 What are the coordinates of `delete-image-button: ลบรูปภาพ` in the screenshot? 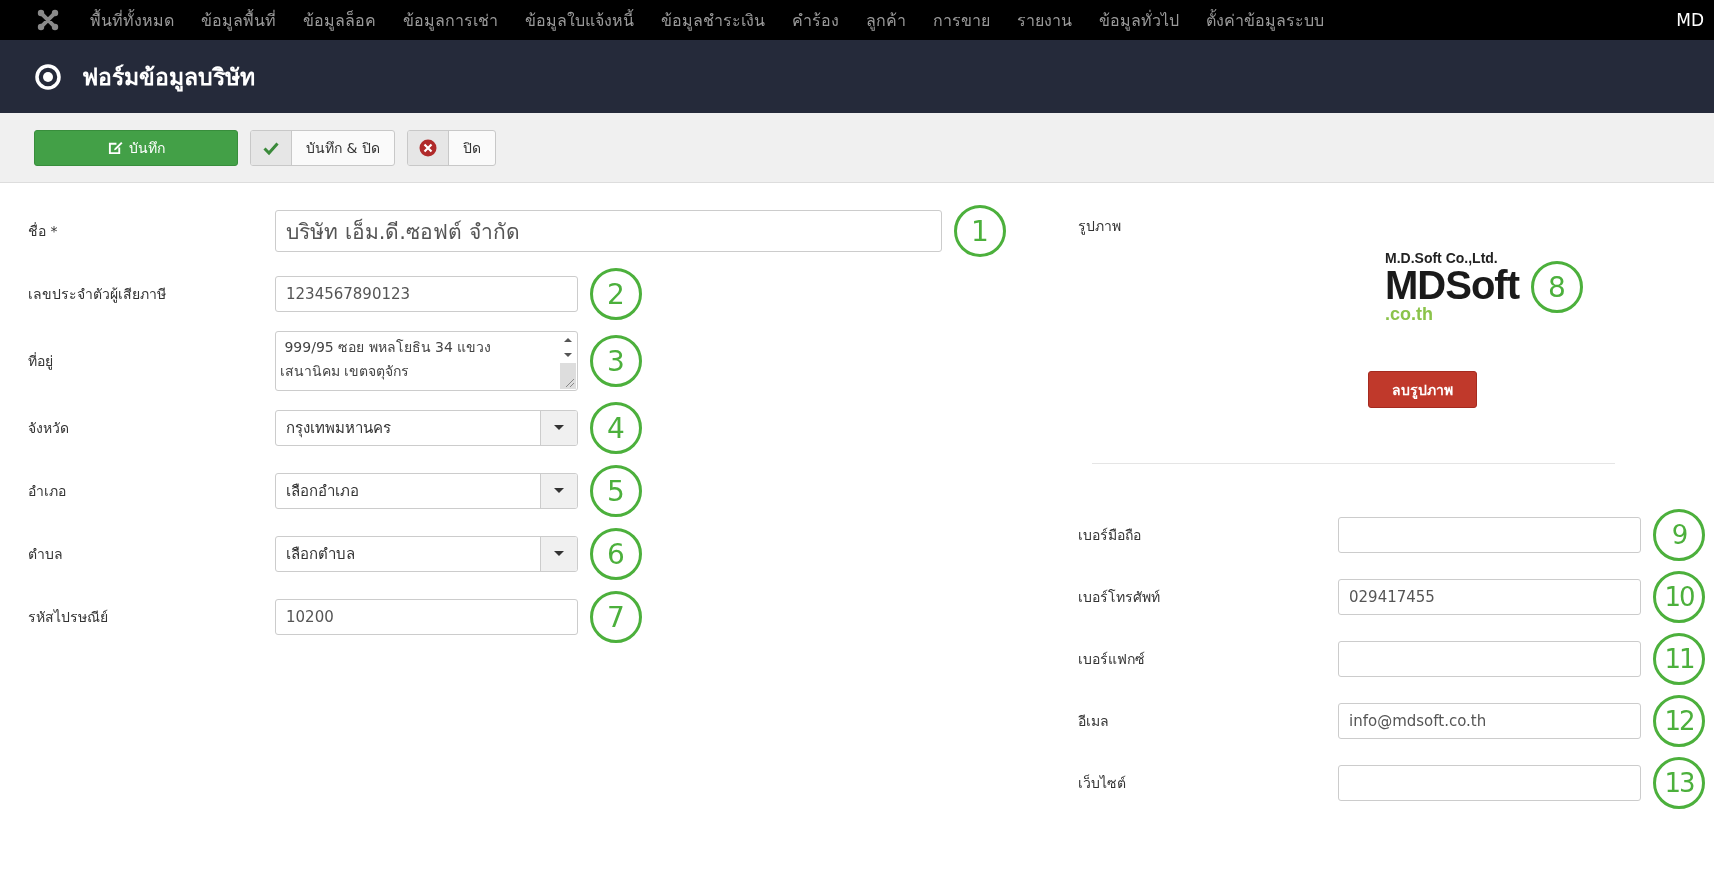 It's located at (1422, 389).